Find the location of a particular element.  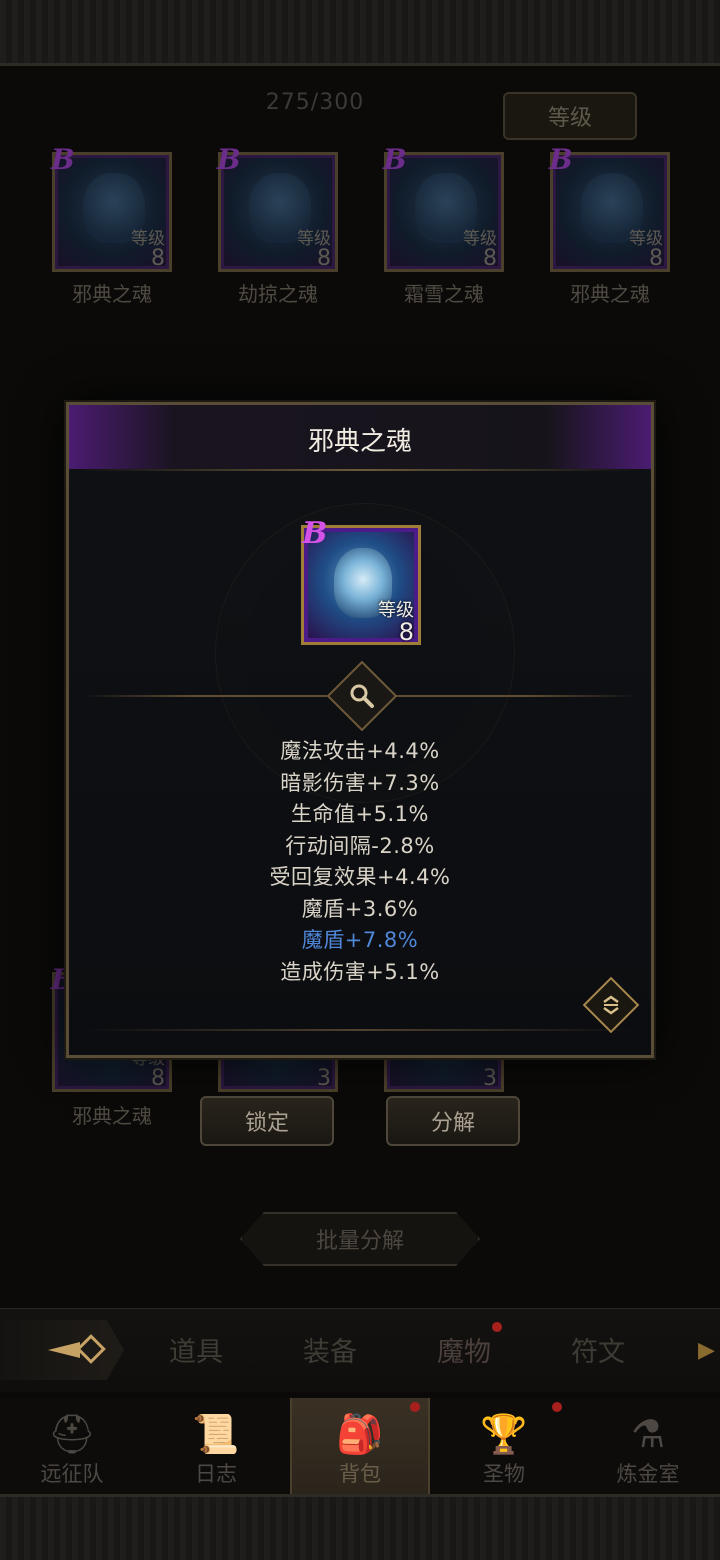

nav-label: 圣物 is located at coordinates (504, 1474).